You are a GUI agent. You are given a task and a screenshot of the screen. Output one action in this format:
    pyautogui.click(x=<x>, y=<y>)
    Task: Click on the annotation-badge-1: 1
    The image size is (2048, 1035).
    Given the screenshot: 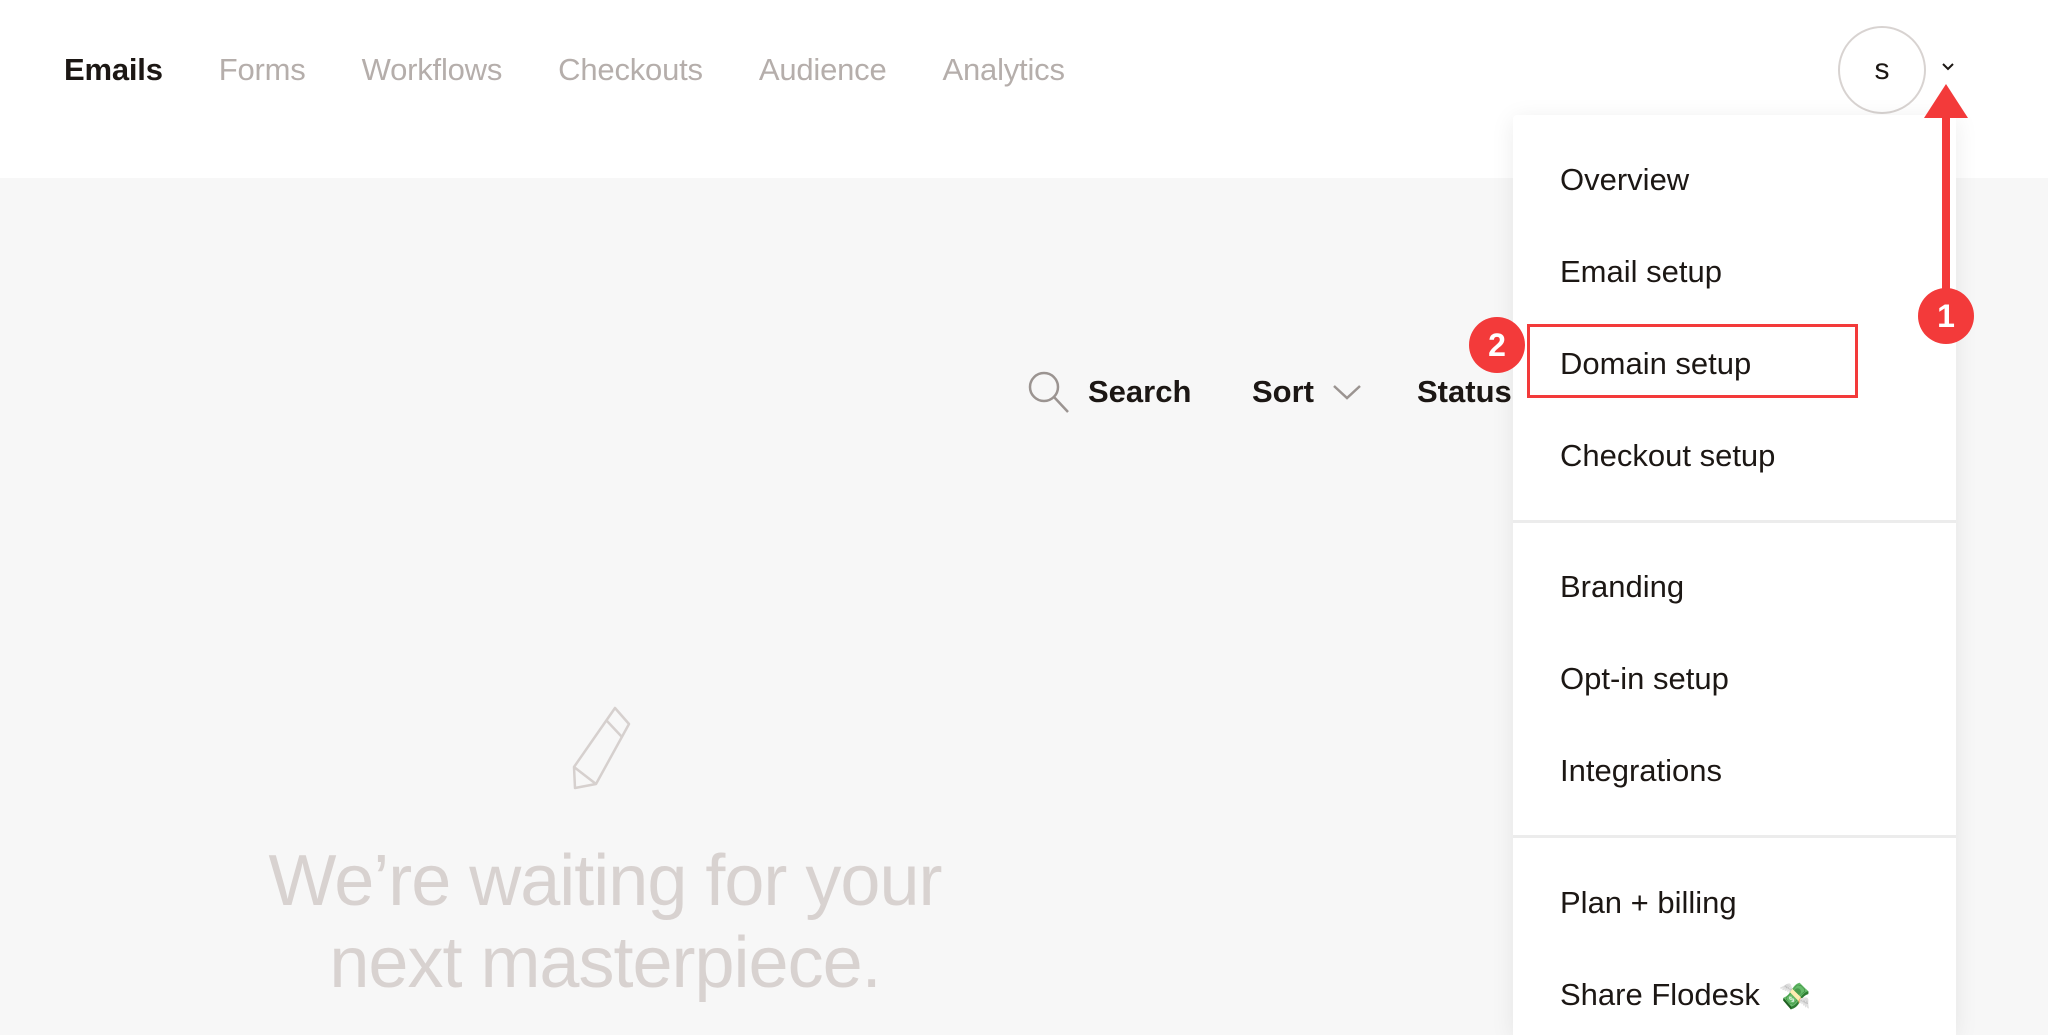 What is the action you would take?
    pyautogui.click(x=1946, y=316)
    